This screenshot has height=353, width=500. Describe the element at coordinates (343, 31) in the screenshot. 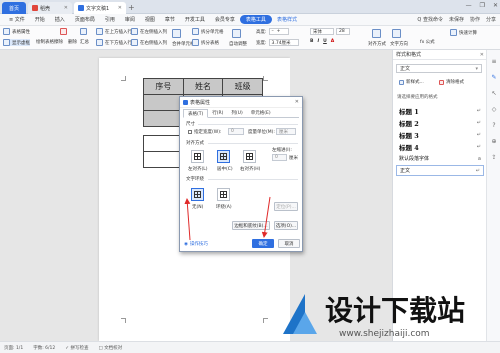

I see `font-size-select: 28` at that location.